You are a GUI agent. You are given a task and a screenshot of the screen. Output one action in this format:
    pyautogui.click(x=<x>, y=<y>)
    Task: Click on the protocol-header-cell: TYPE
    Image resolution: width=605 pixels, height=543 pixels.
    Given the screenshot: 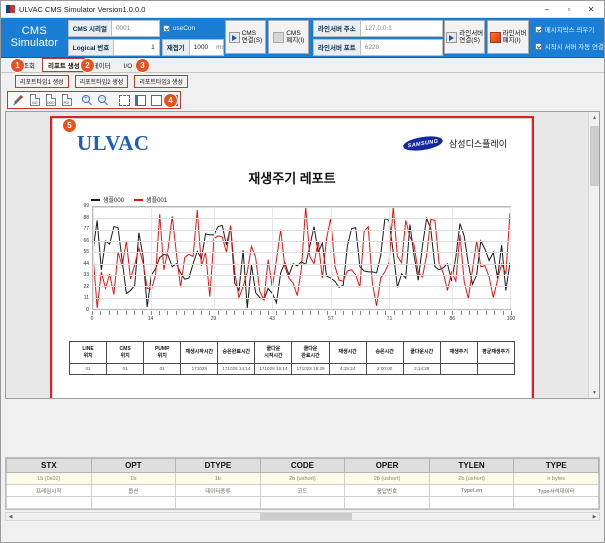 What is the action you would take?
    pyautogui.click(x=556, y=465)
    